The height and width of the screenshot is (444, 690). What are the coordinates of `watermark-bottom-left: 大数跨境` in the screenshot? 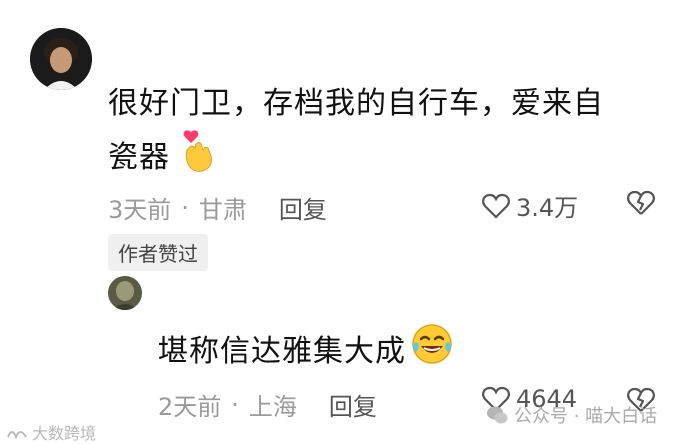 It's located at (51, 432).